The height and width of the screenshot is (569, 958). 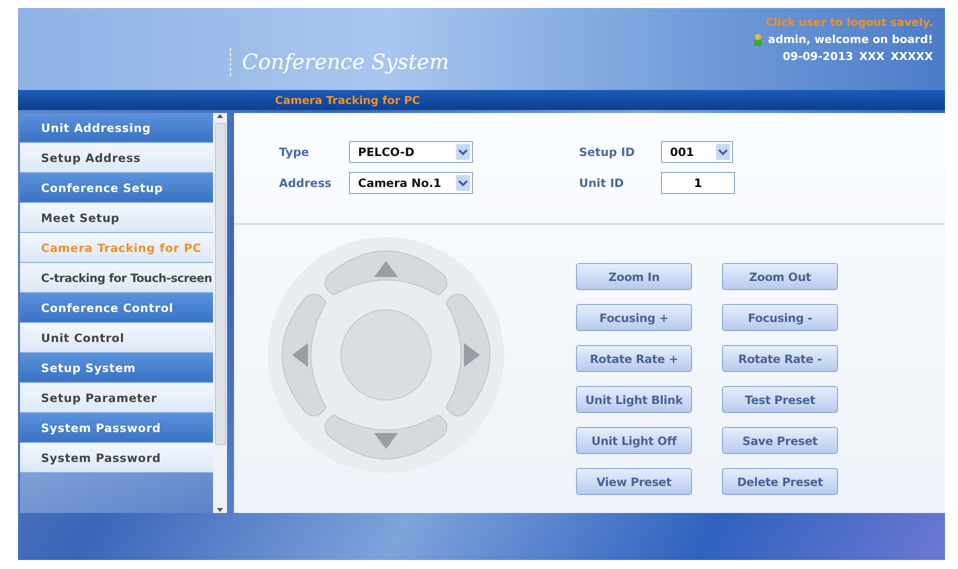 What do you see at coordinates (780, 276) in the screenshot?
I see `control-button: Zoom Out` at bounding box center [780, 276].